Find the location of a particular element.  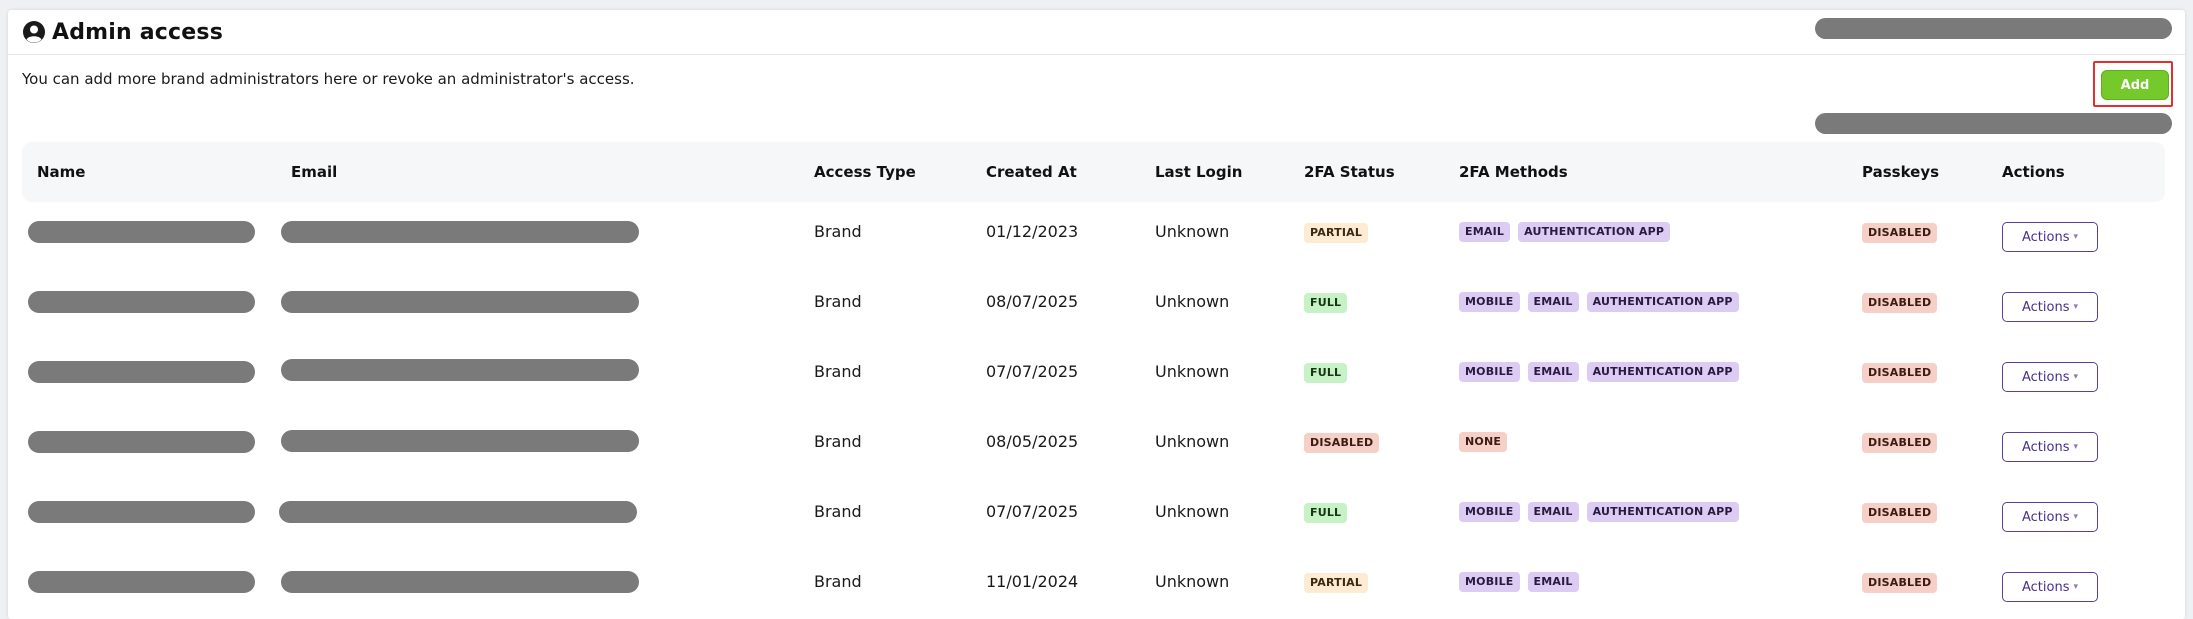

user-circle-icon is located at coordinates (34, 32).